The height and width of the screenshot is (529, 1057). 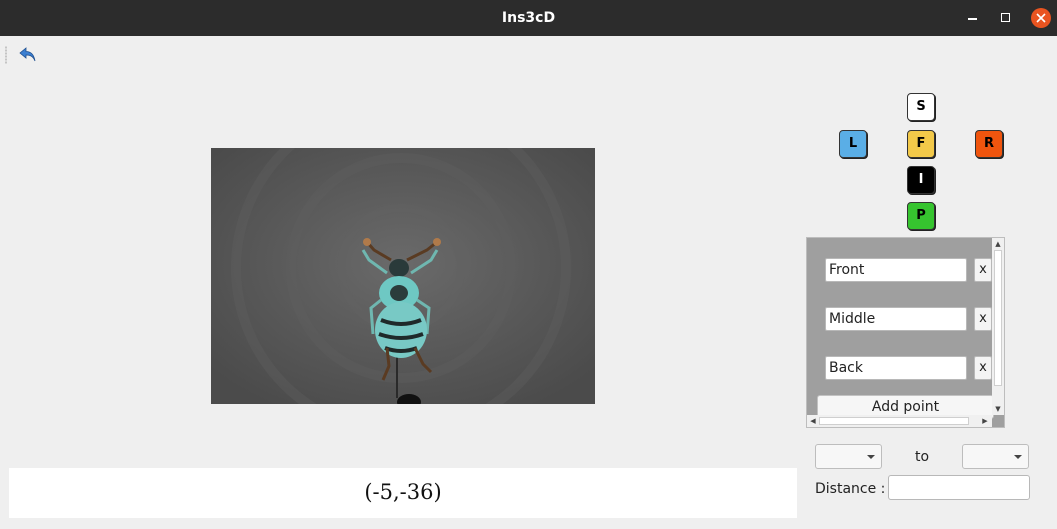 What do you see at coordinates (998, 244) in the screenshot?
I see `scroll-up-icon: ▲` at bounding box center [998, 244].